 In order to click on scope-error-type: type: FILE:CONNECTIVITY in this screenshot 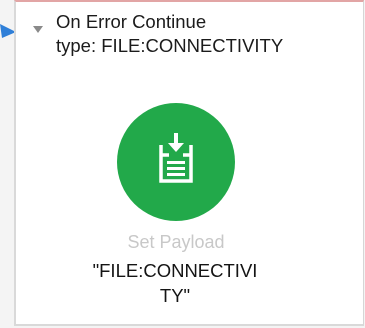, I will do `click(170, 45)`.